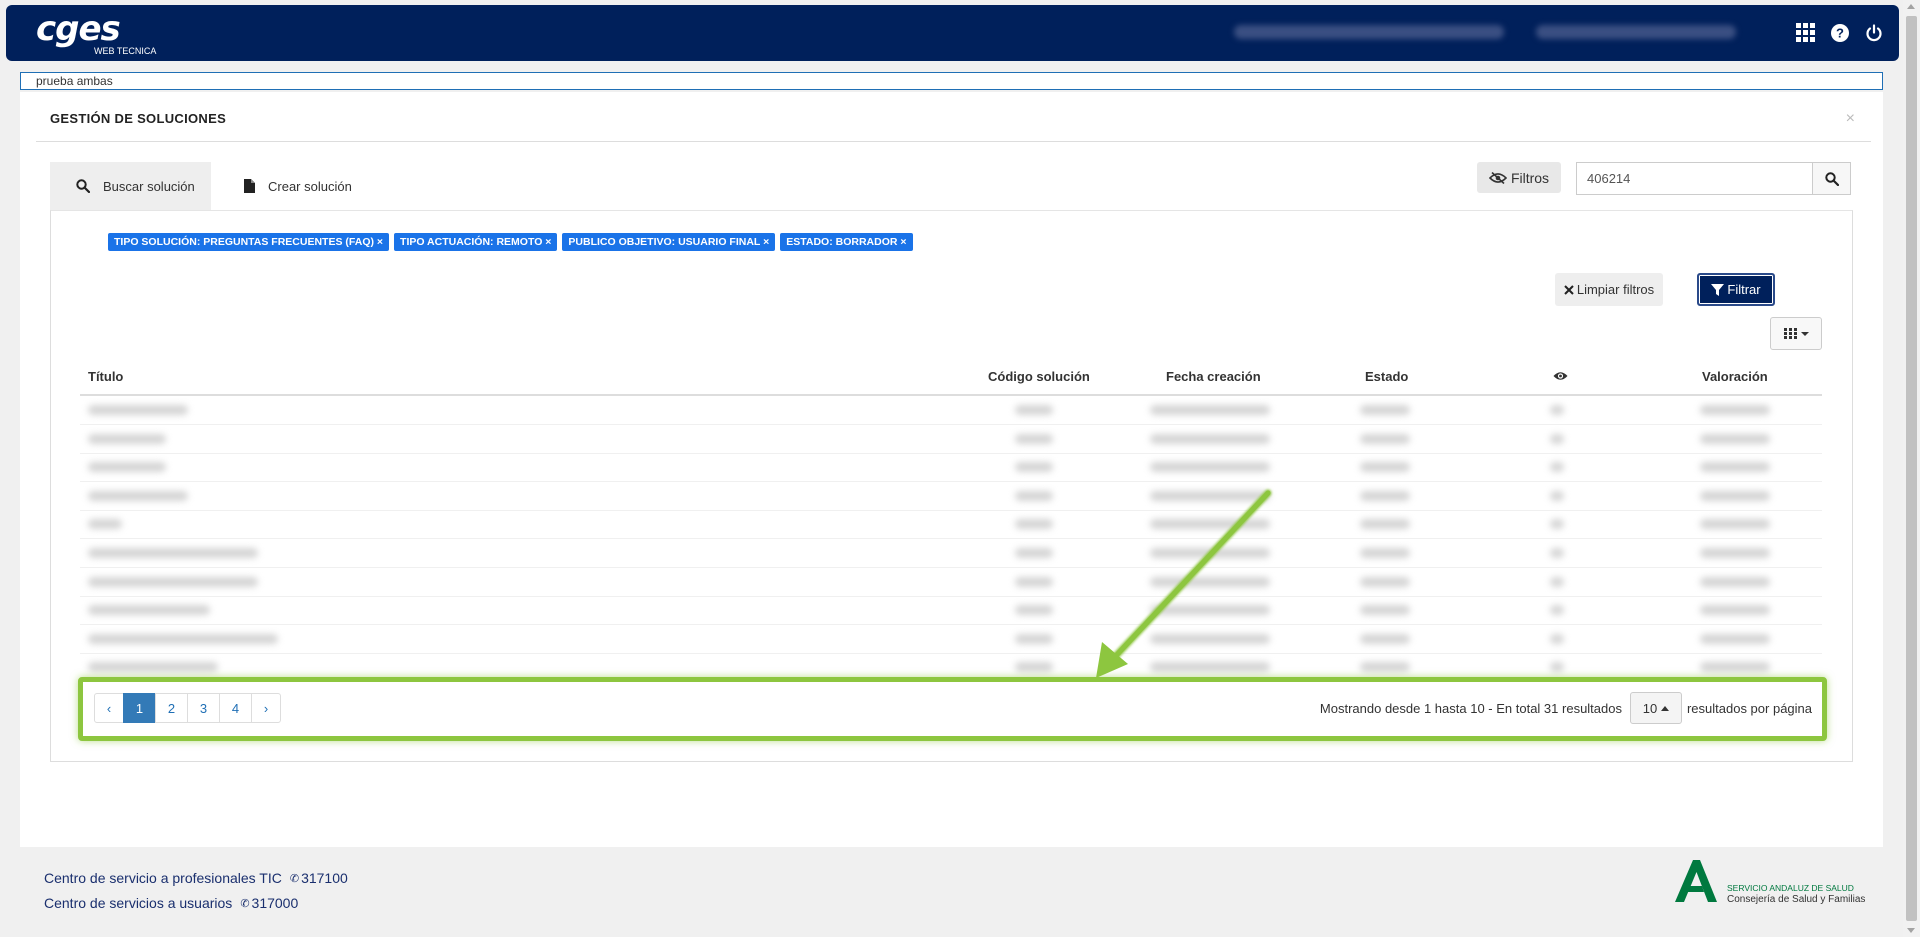 Image resolution: width=1920 pixels, height=937 pixels. What do you see at coordinates (105, 376) in the screenshot?
I see `column-header-titulo: Título` at bounding box center [105, 376].